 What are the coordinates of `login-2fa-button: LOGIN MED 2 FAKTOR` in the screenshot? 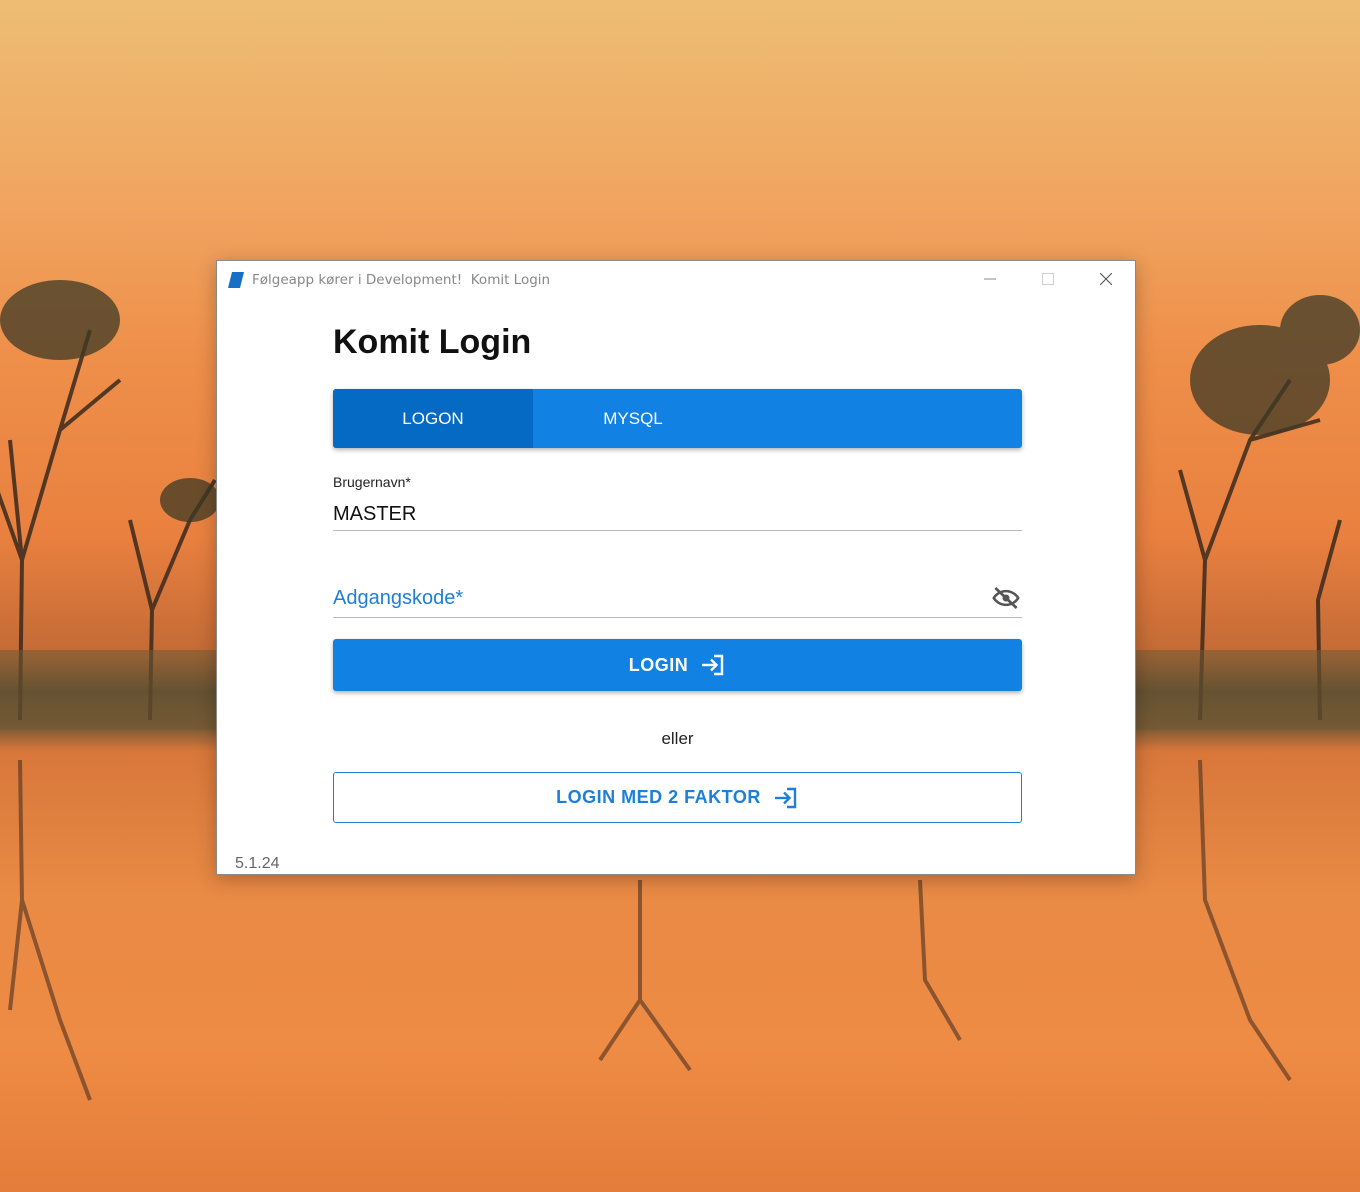 It's located at (677, 797).